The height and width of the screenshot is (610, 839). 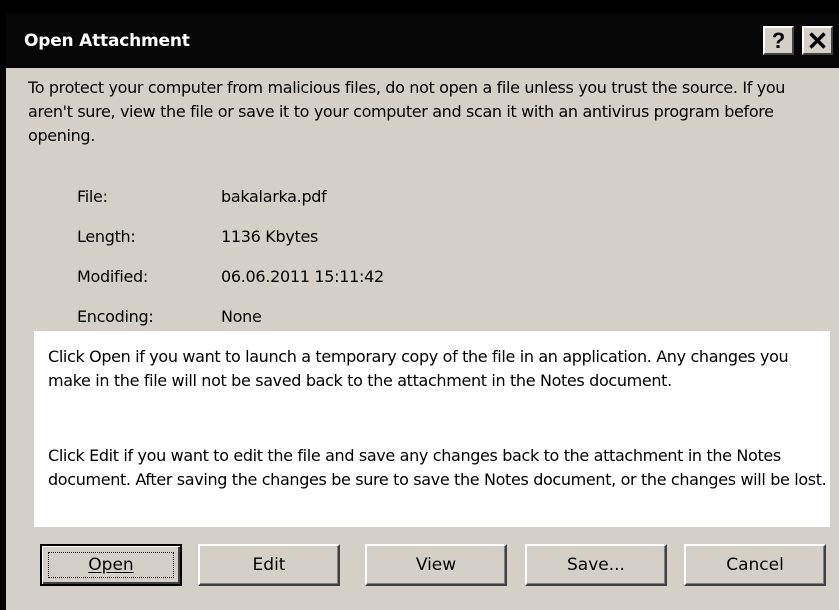 I want to click on help-button: ?, so click(x=778, y=40).